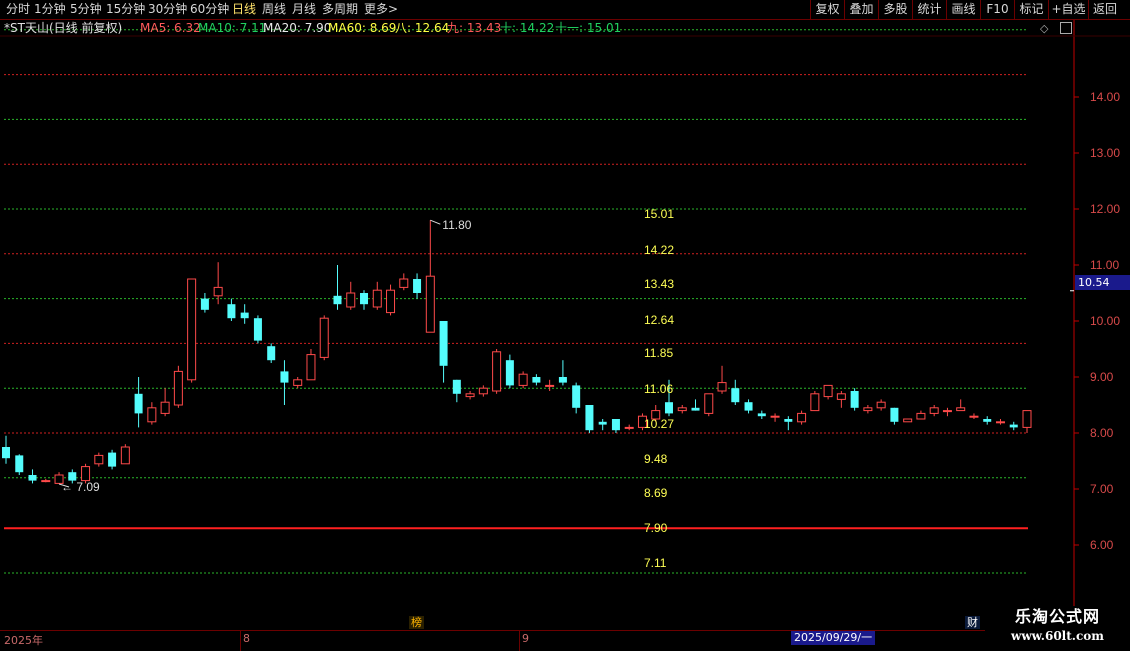 The height and width of the screenshot is (651, 1130). Describe the element at coordinates (456, 225) in the screenshot. I see `high-annotation: 11.80` at that location.